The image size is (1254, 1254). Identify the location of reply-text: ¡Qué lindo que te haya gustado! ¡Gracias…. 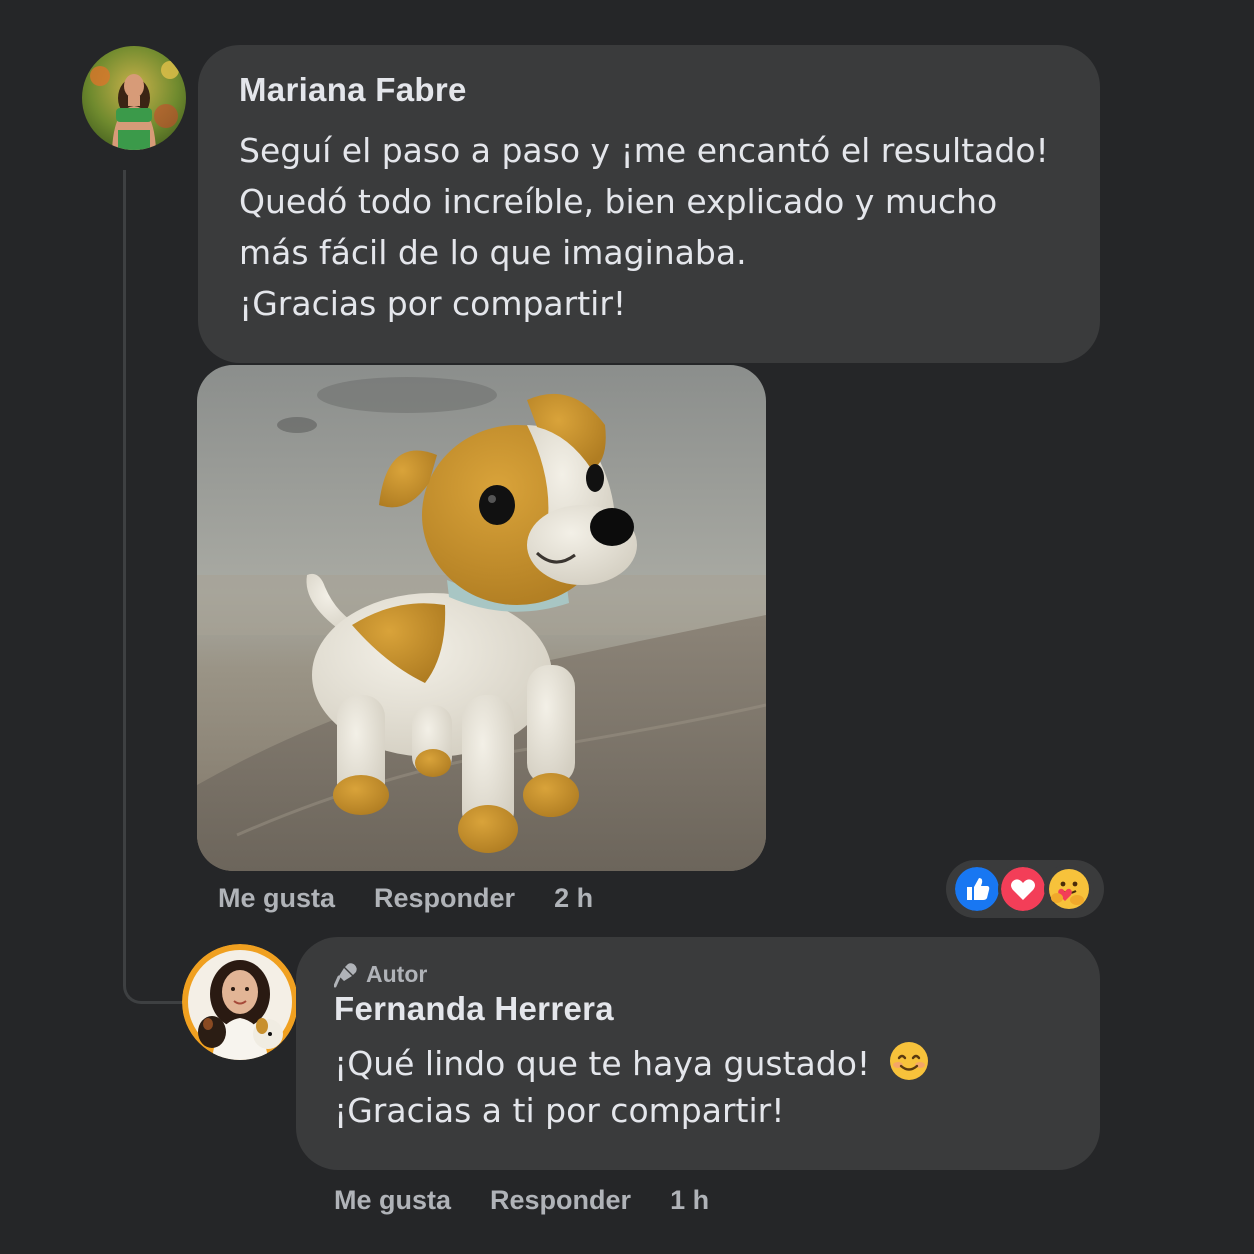
(717, 1087).